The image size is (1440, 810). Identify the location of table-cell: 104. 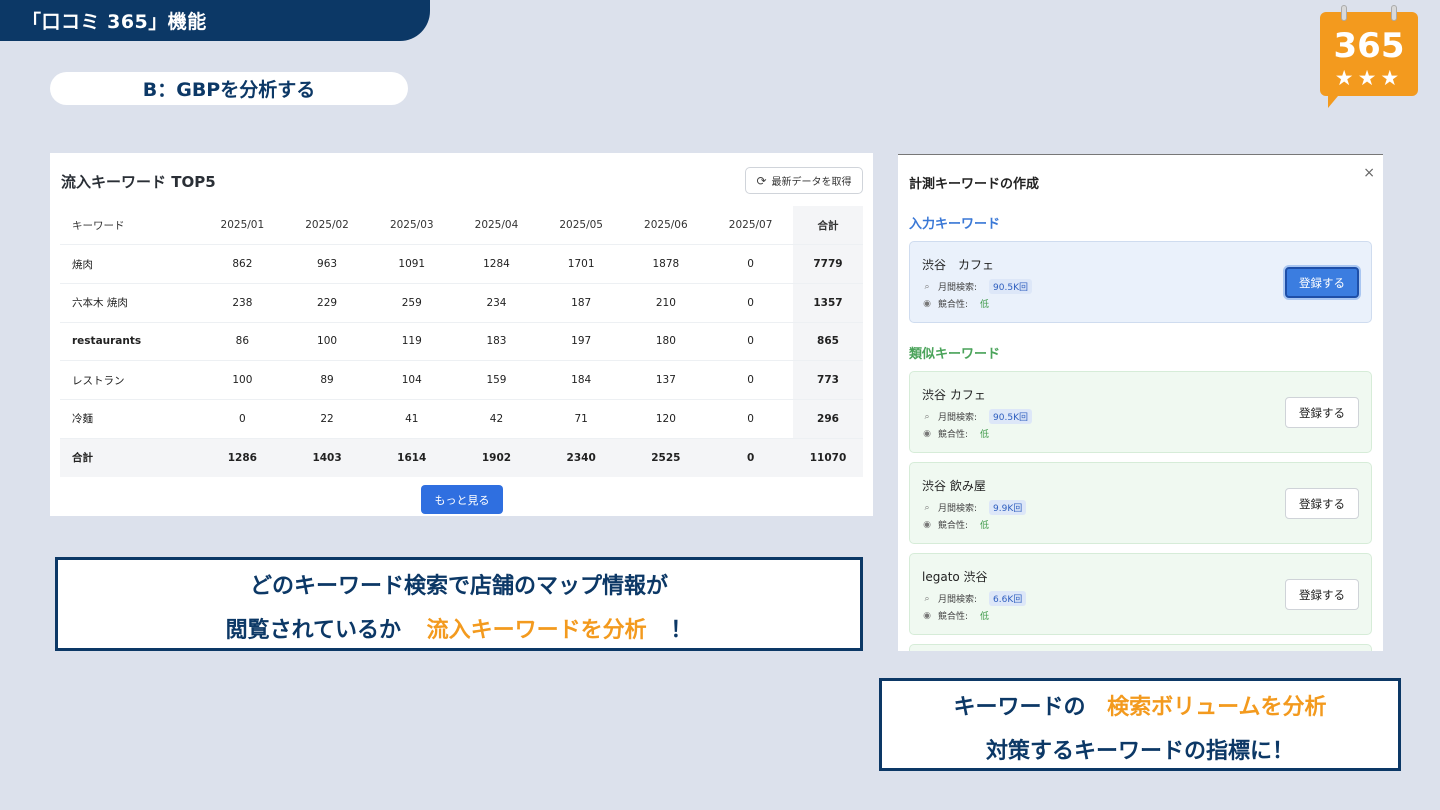
(412, 380).